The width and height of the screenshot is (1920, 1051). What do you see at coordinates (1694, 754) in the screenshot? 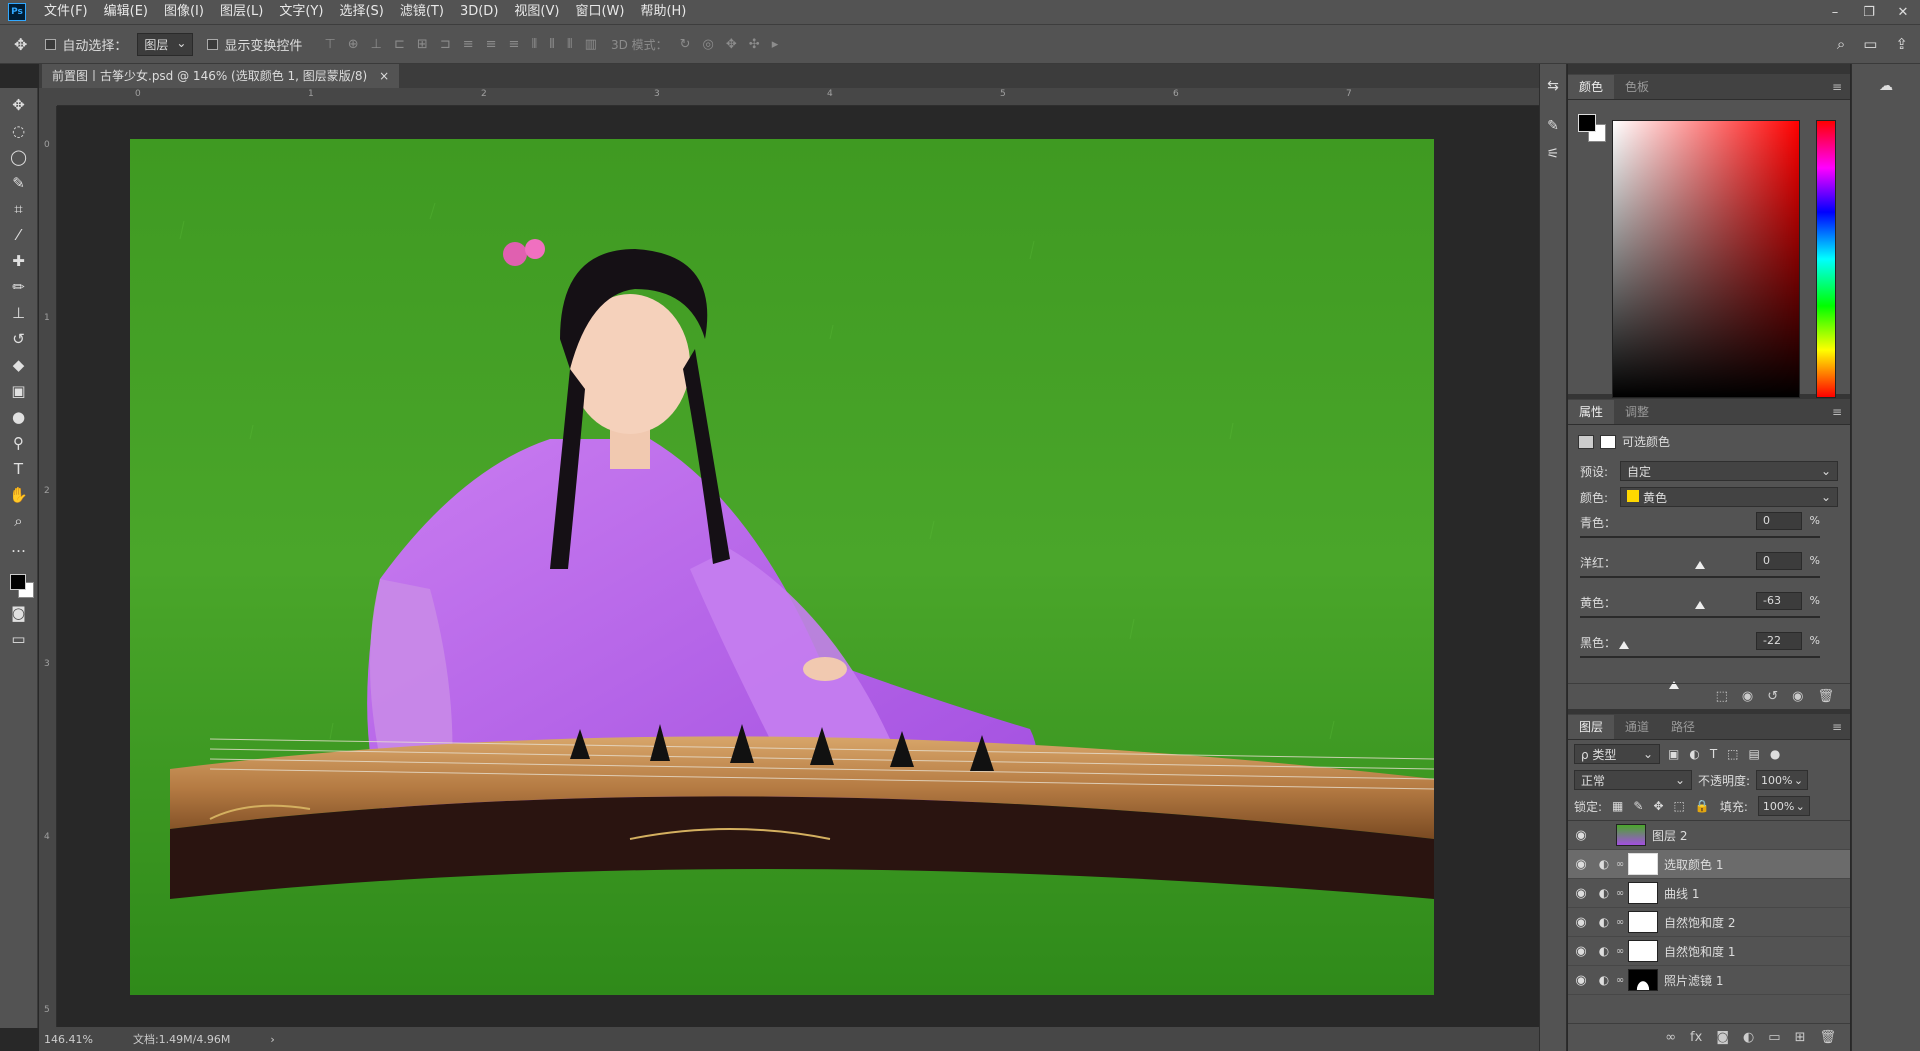
I see `filter-adjustment-icon: ◐` at bounding box center [1694, 754].